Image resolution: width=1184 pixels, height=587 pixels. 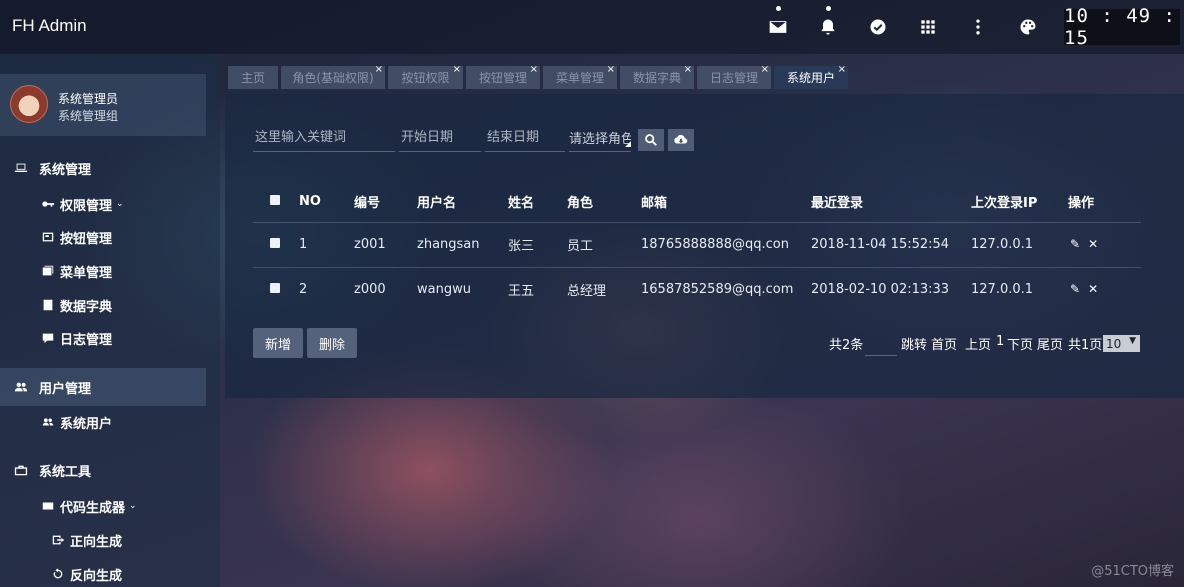 I want to click on start-date-input, so click(x=440, y=138).